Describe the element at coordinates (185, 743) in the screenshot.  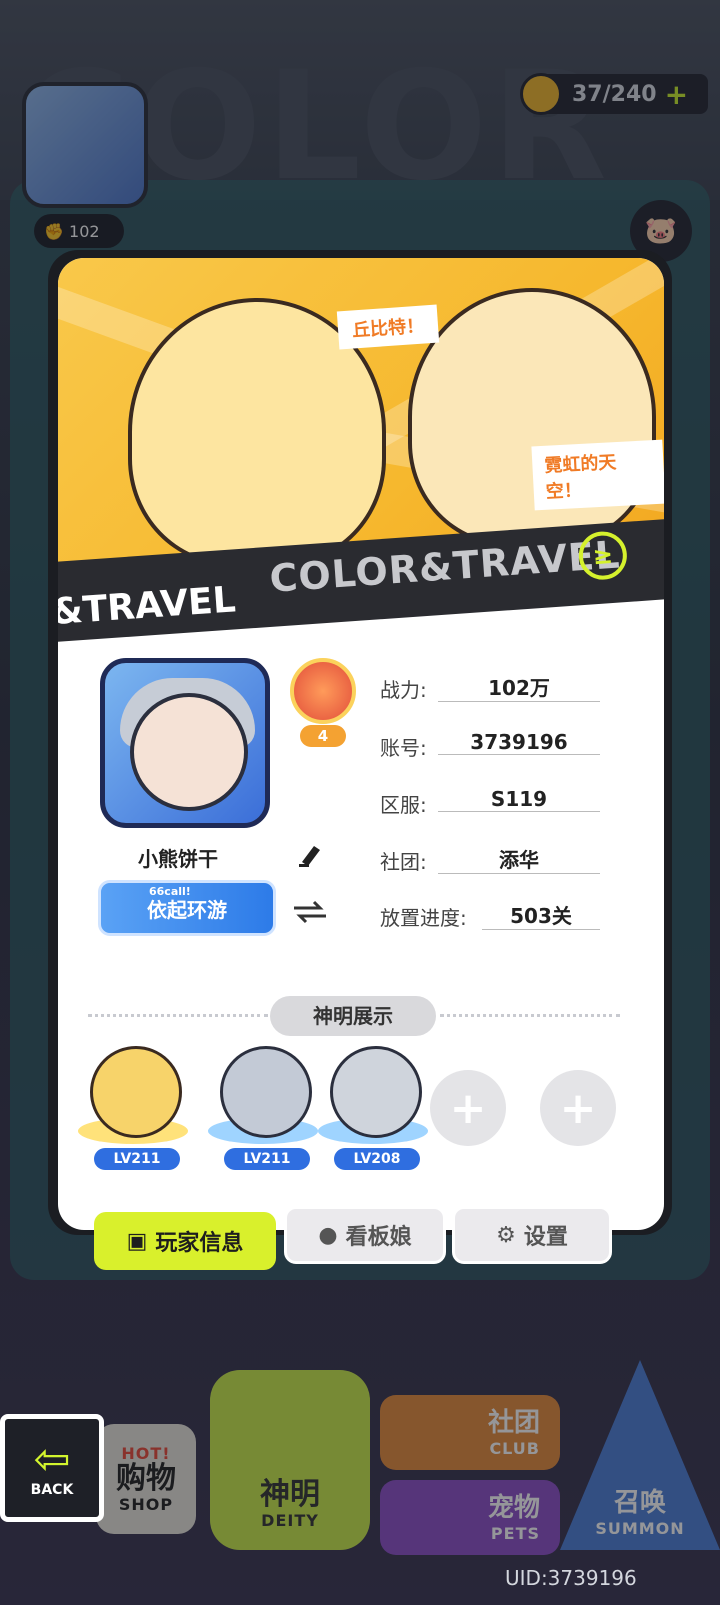
I see `player-avatar` at that location.